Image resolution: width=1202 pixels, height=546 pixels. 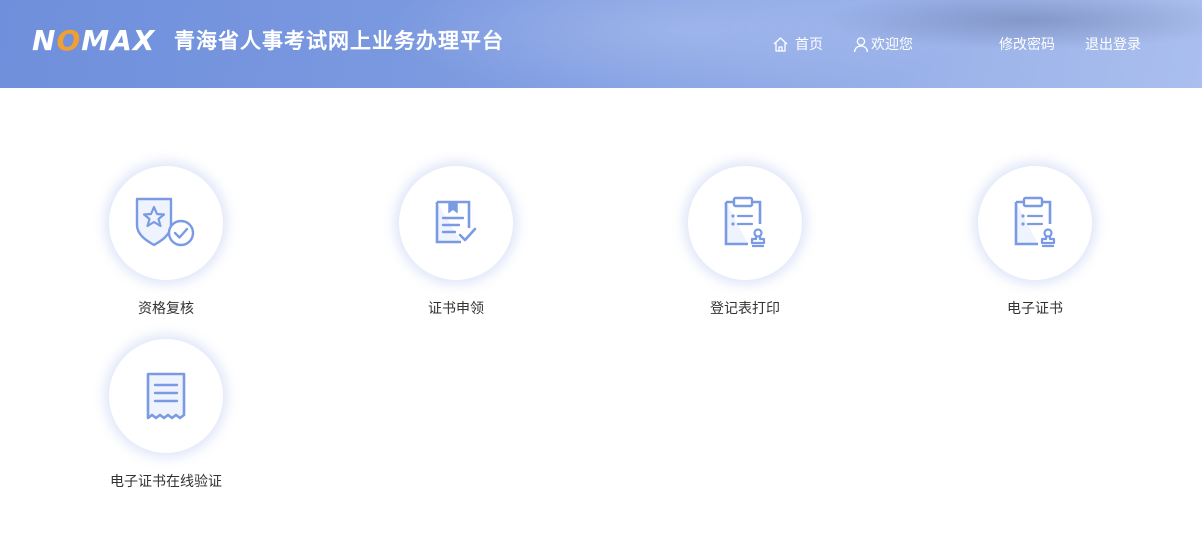 What do you see at coordinates (861, 44) in the screenshot?
I see `user-icon` at bounding box center [861, 44].